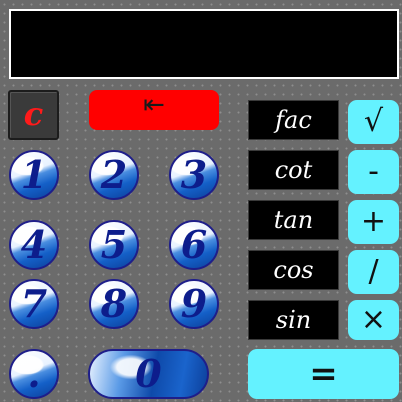  What do you see at coordinates (373, 320) in the screenshot?
I see `multiply-button: ×` at bounding box center [373, 320].